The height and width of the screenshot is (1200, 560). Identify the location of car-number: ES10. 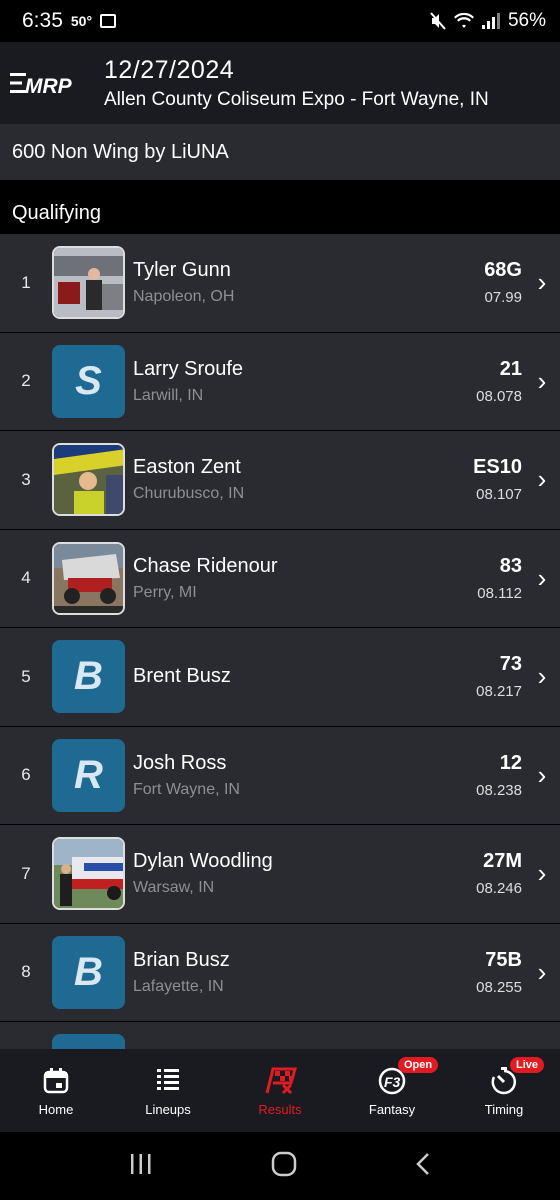
(497, 467).